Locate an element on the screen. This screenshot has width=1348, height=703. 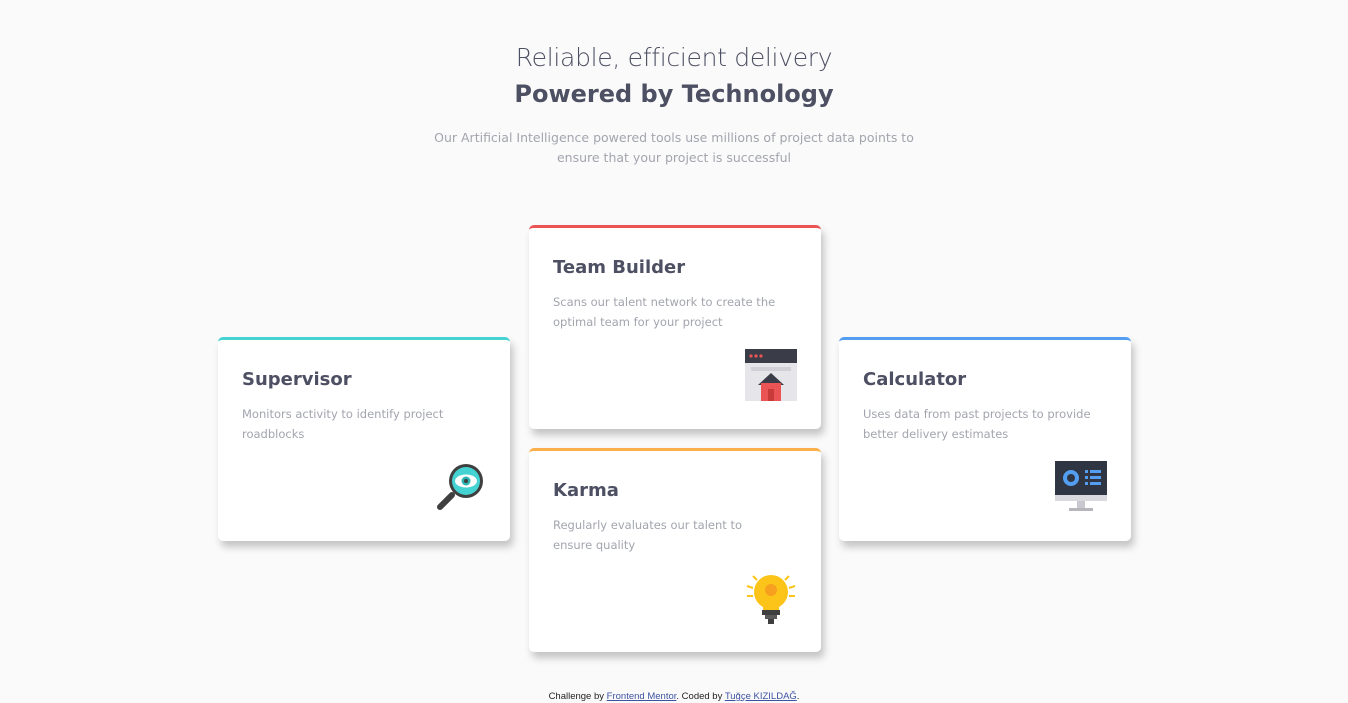
page-subtitle: Reliable, efficient delivery is located at coordinates (674, 57).